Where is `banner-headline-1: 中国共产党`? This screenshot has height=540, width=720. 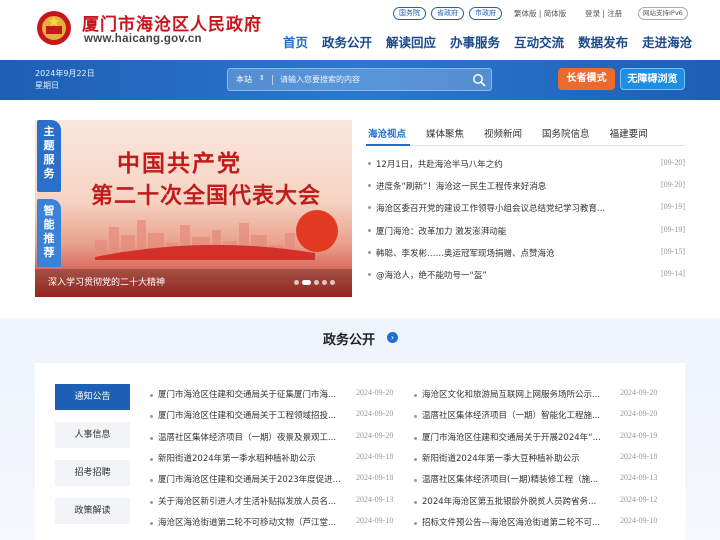
banner-headline-1: 中国共产党 is located at coordinates (179, 163).